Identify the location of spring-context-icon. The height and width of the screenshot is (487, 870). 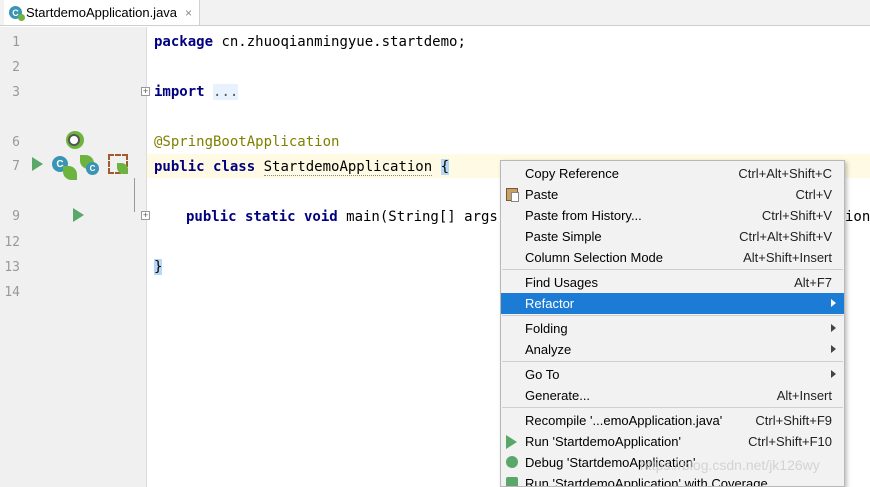
(118, 164).